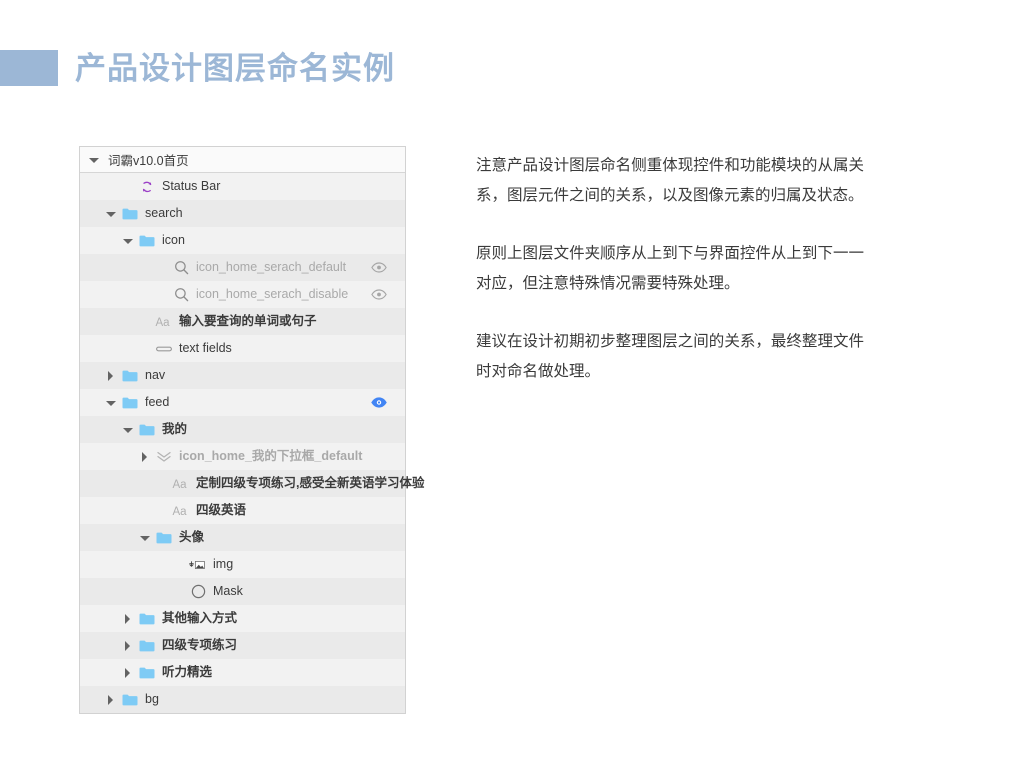  Describe the element at coordinates (242, 564) in the screenshot. I see `layer-row: img` at that location.